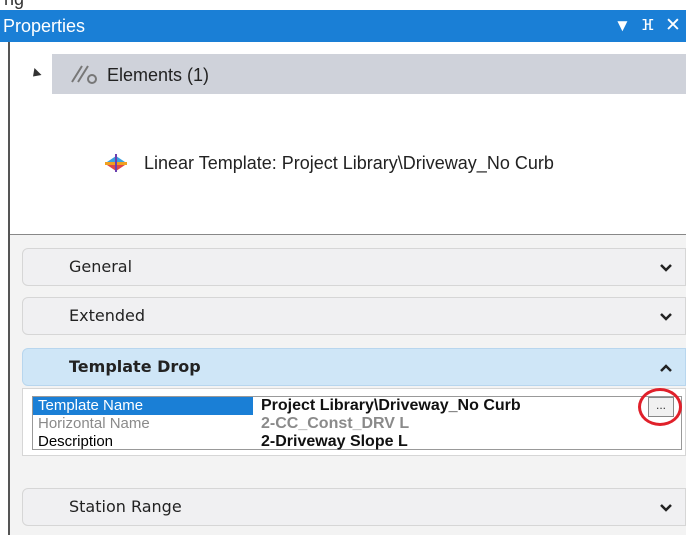  What do you see at coordinates (673, 26) in the screenshot?
I see `close-icon: ✕` at bounding box center [673, 26].